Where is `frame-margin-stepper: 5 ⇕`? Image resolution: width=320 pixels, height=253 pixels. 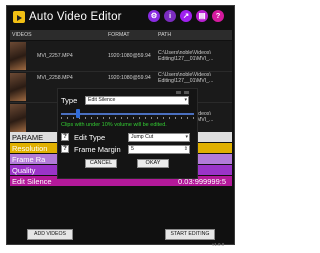
frame-margin-stepper: 5 ⇕ is located at coordinates (159, 149).